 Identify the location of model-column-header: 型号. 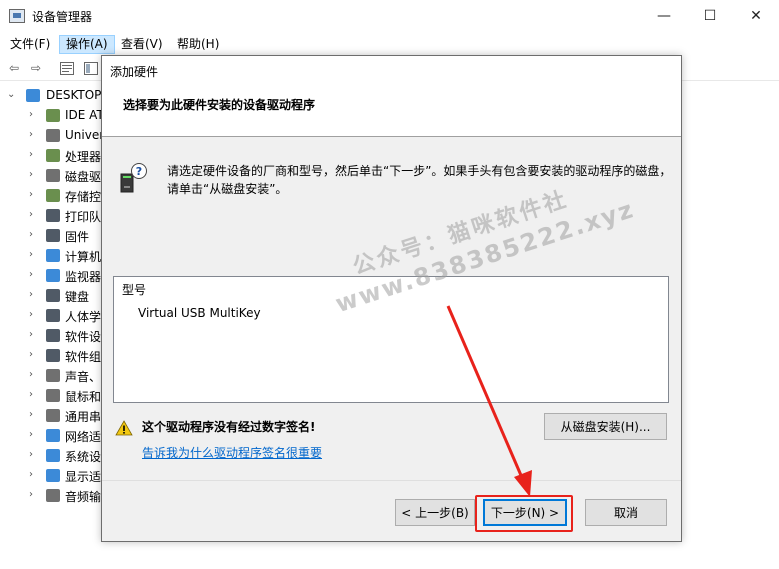
(134, 290).